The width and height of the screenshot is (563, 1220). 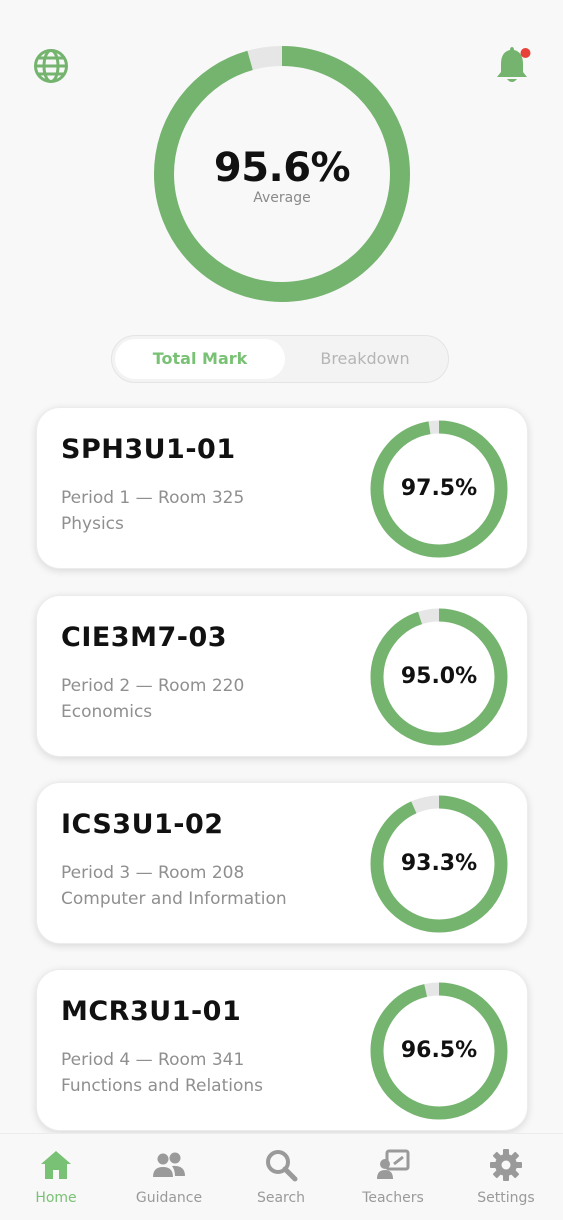 I want to click on bottom-nav: Home Guidance Search Teachers Settings, so click(x=281, y=1176).